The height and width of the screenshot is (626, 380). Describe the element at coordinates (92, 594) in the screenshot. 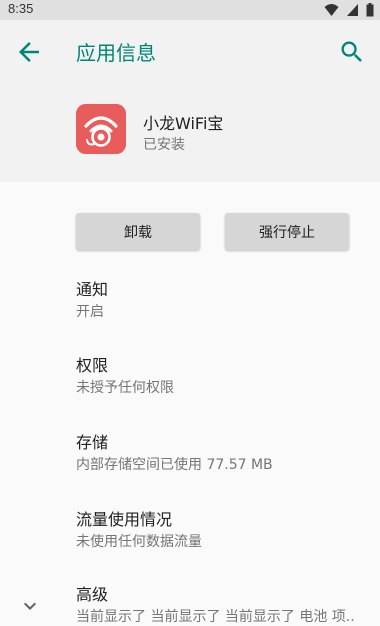

I see `setting-title: 高级` at that location.